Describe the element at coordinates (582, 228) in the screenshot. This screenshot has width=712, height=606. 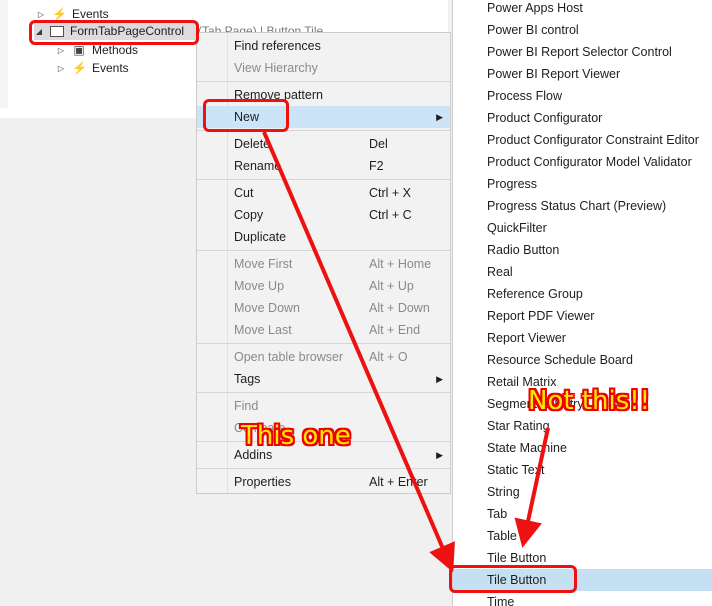
I see `submenu-item: QuickFilter` at that location.